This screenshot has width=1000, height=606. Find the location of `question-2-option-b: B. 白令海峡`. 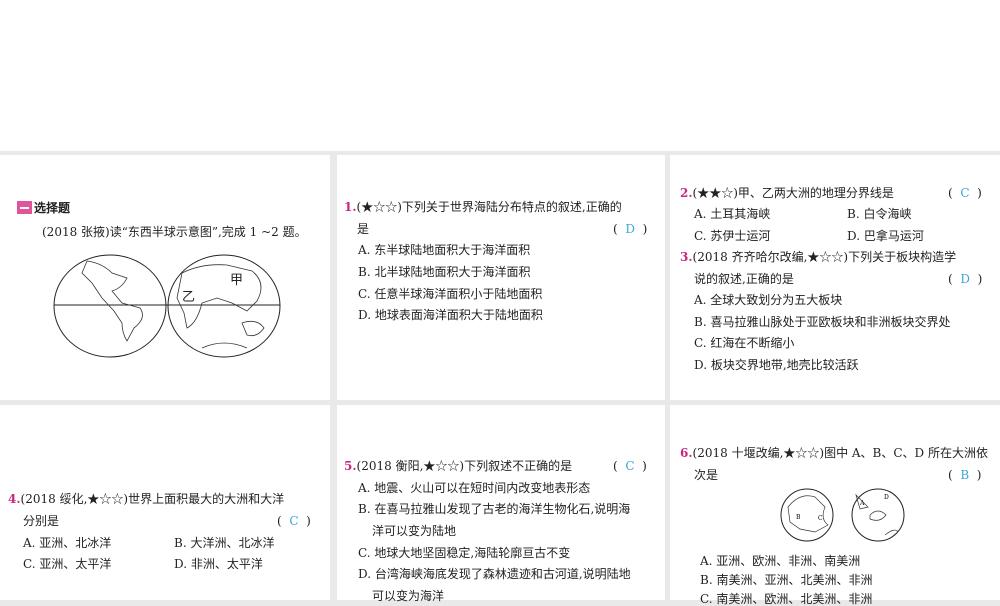

question-2-option-b: B. 白令海峡 is located at coordinates (879, 214).